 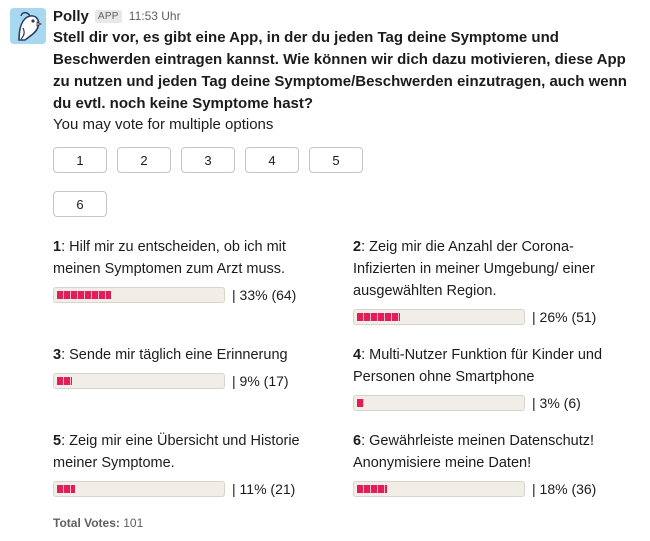 What do you see at coordinates (560, 403) in the screenshot?
I see `result-text: 3% (6)` at bounding box center [560, 403].